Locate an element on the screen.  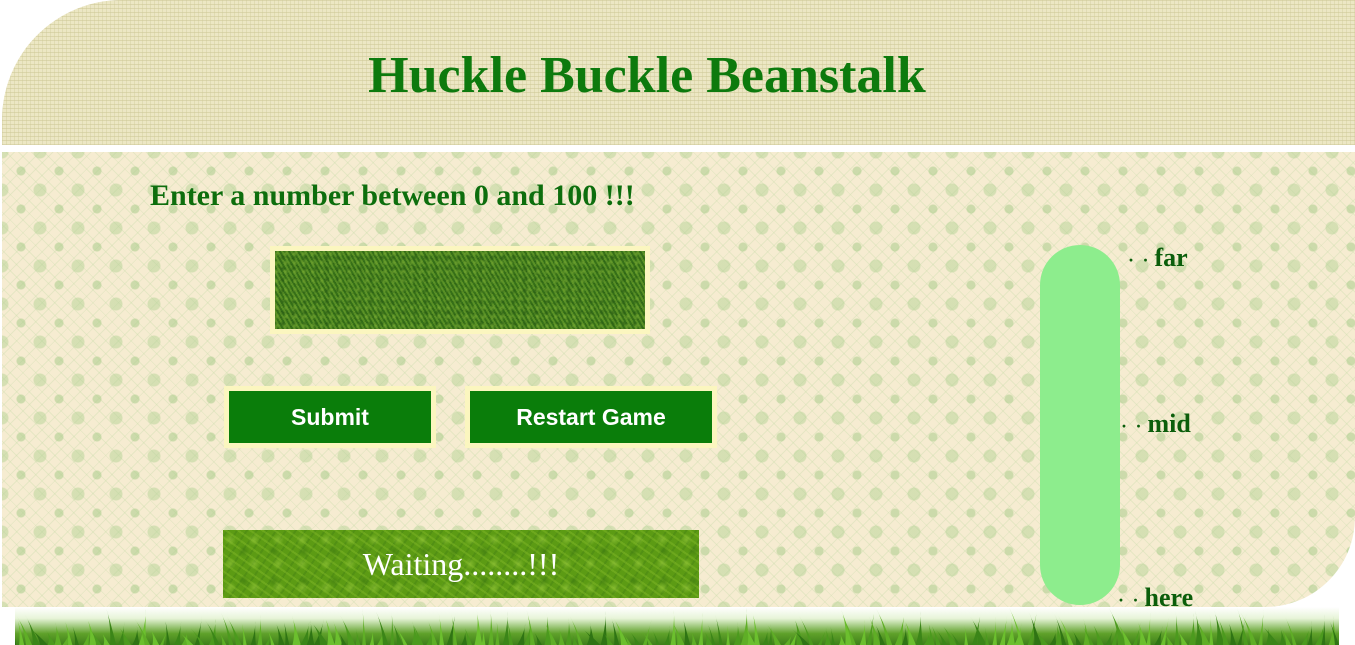
restart-game-button: Restart Game is located at coordinates (591, 417).